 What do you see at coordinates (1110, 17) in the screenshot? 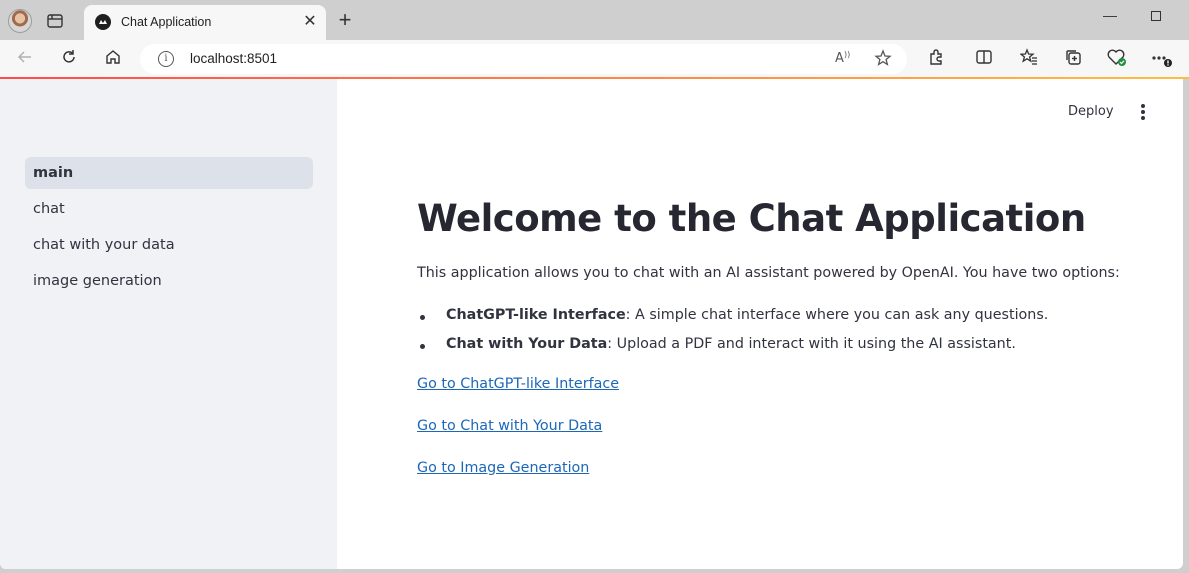
I see `window-minimize-button: —` at bounding box center [1110, 17].